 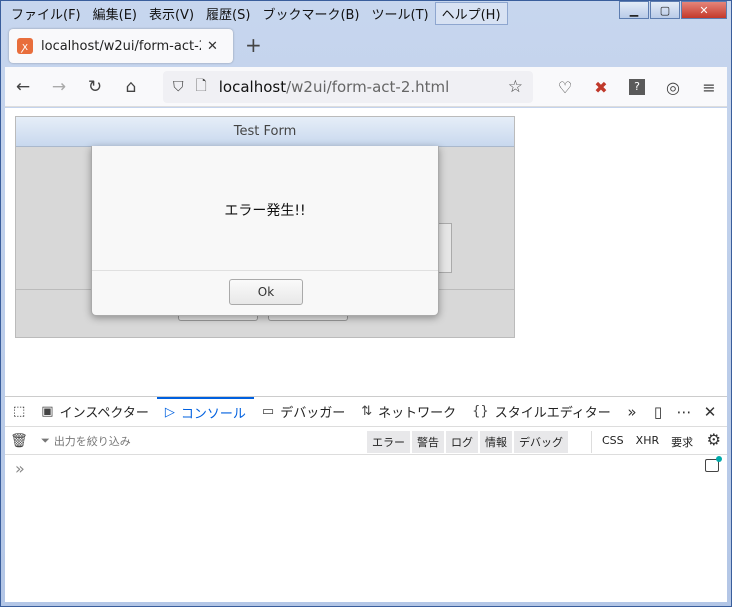 I want to click on level-log: ログ, so click(x=462, y=442).